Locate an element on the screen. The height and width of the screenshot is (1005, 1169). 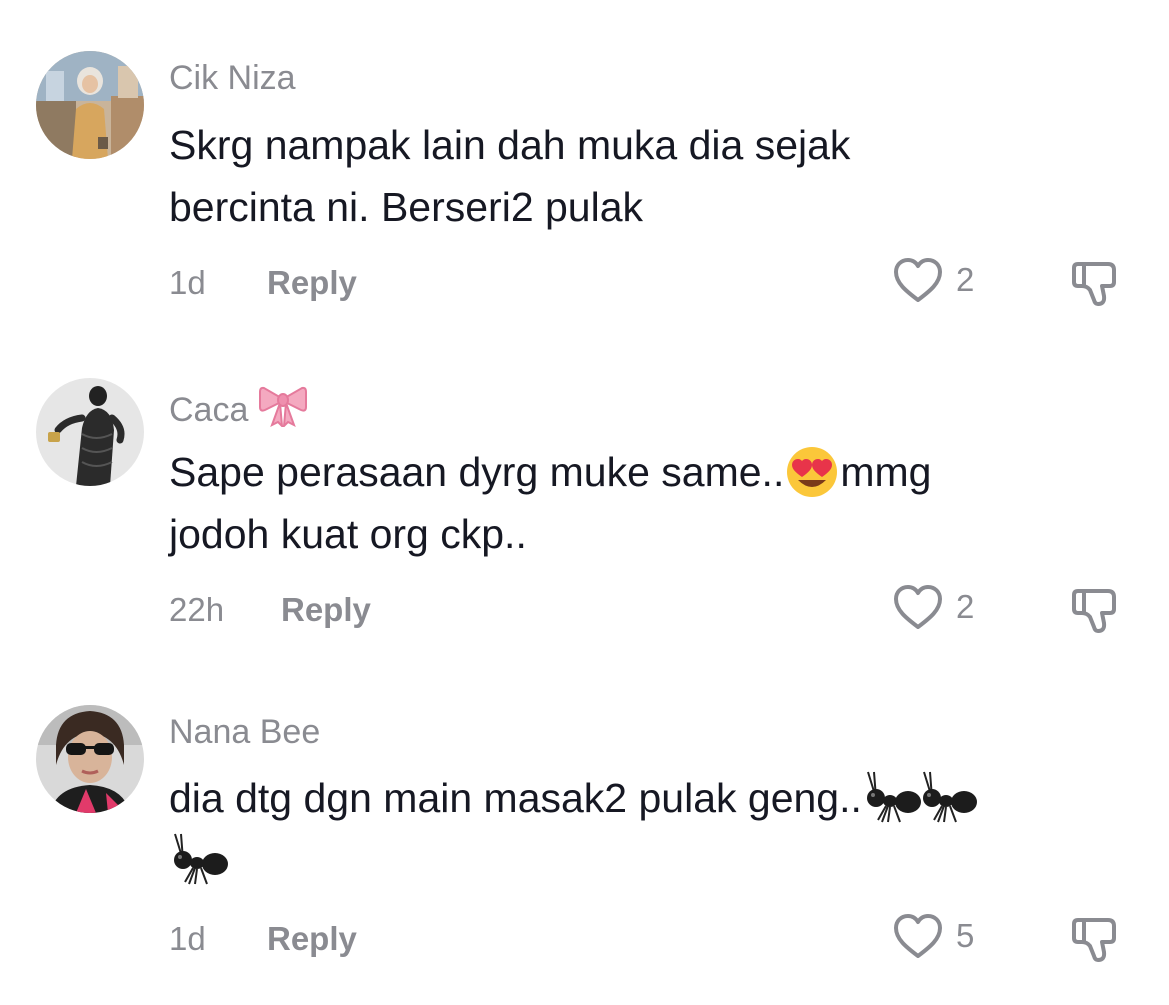
comment-author: Nana Bee is located at coordinates (244, 732).